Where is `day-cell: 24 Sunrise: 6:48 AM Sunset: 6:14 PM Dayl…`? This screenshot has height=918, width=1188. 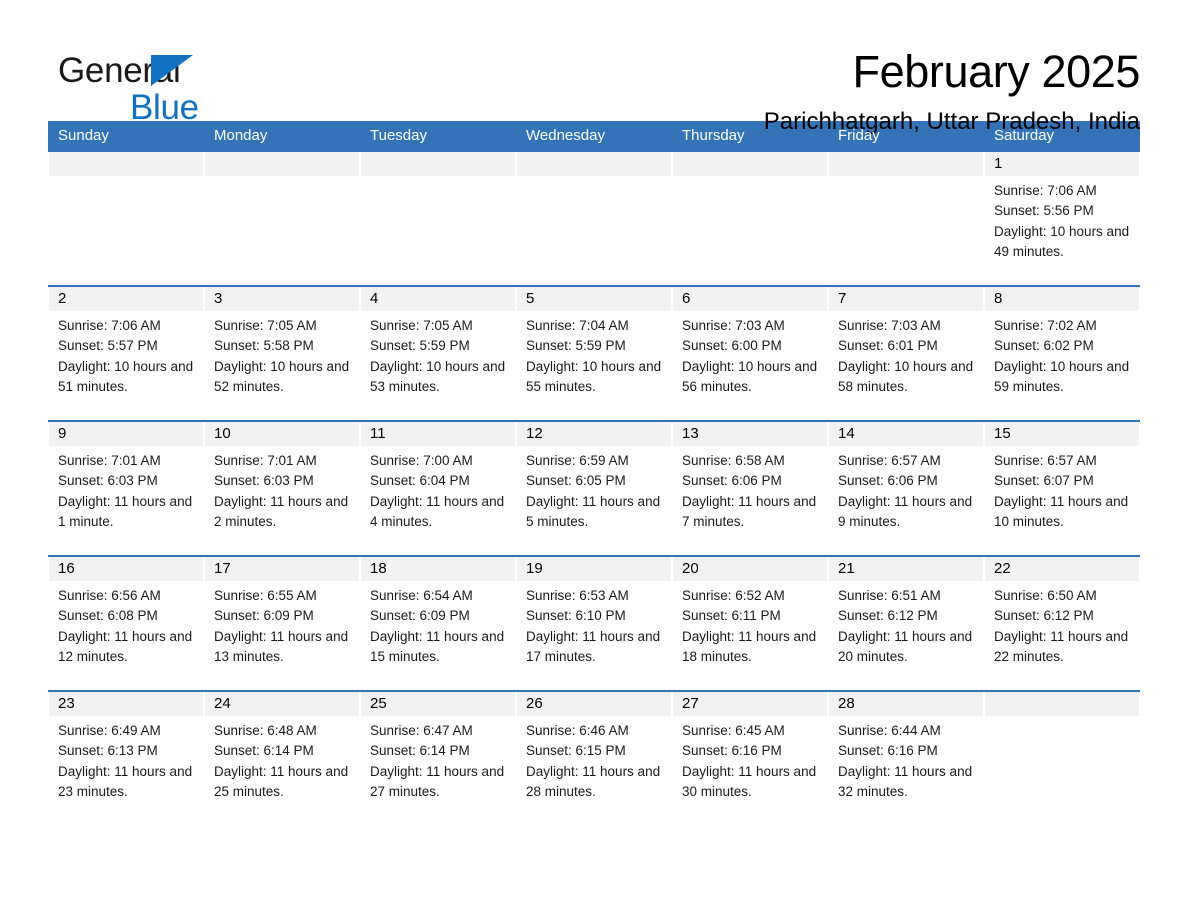 day-cell: 24 Sunrise: 6:48 AM Sunset: 6:14 PM Dayl… is located at coordinates (282, 758).